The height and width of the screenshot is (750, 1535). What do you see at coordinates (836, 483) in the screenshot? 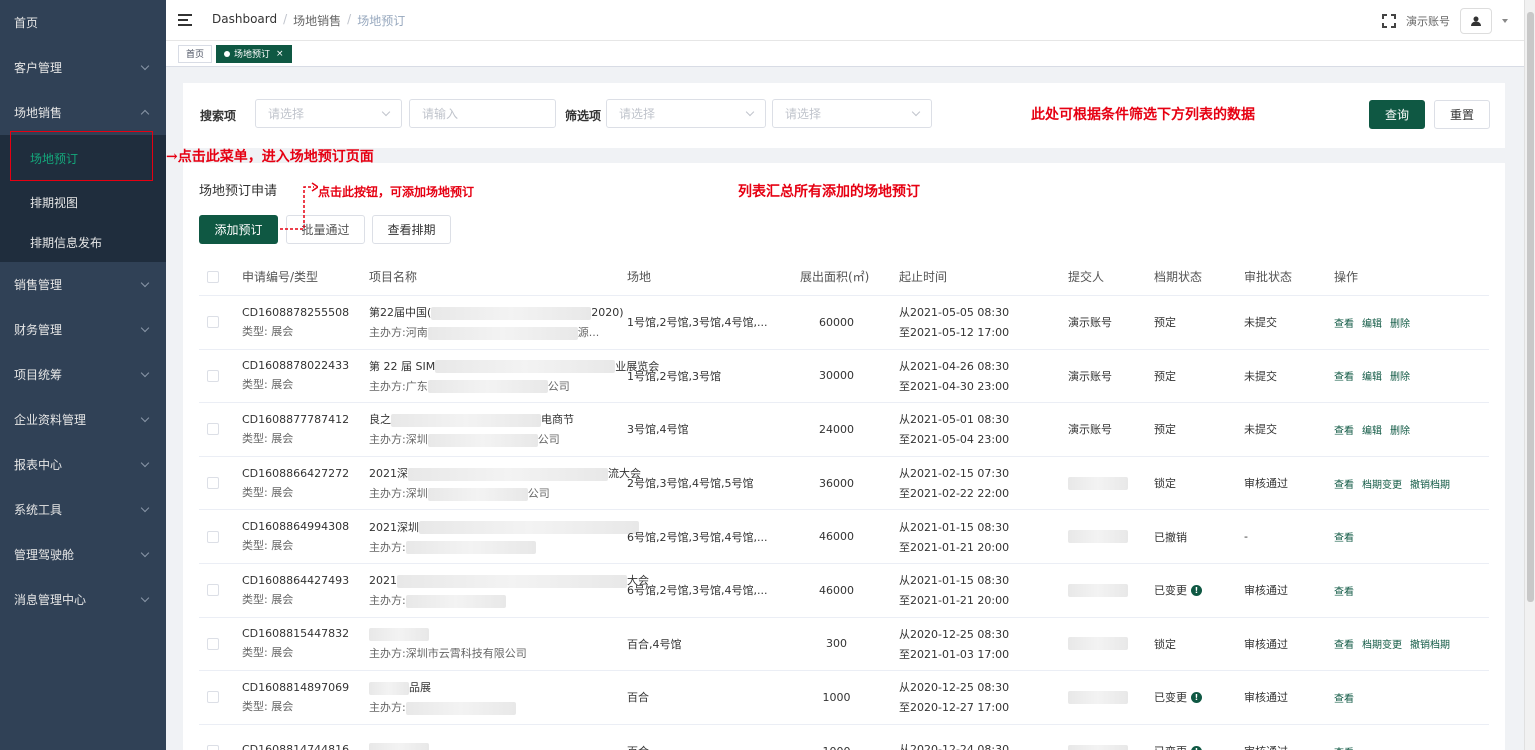
I see `cell-area: 36000` at bounding box center [836, 483].